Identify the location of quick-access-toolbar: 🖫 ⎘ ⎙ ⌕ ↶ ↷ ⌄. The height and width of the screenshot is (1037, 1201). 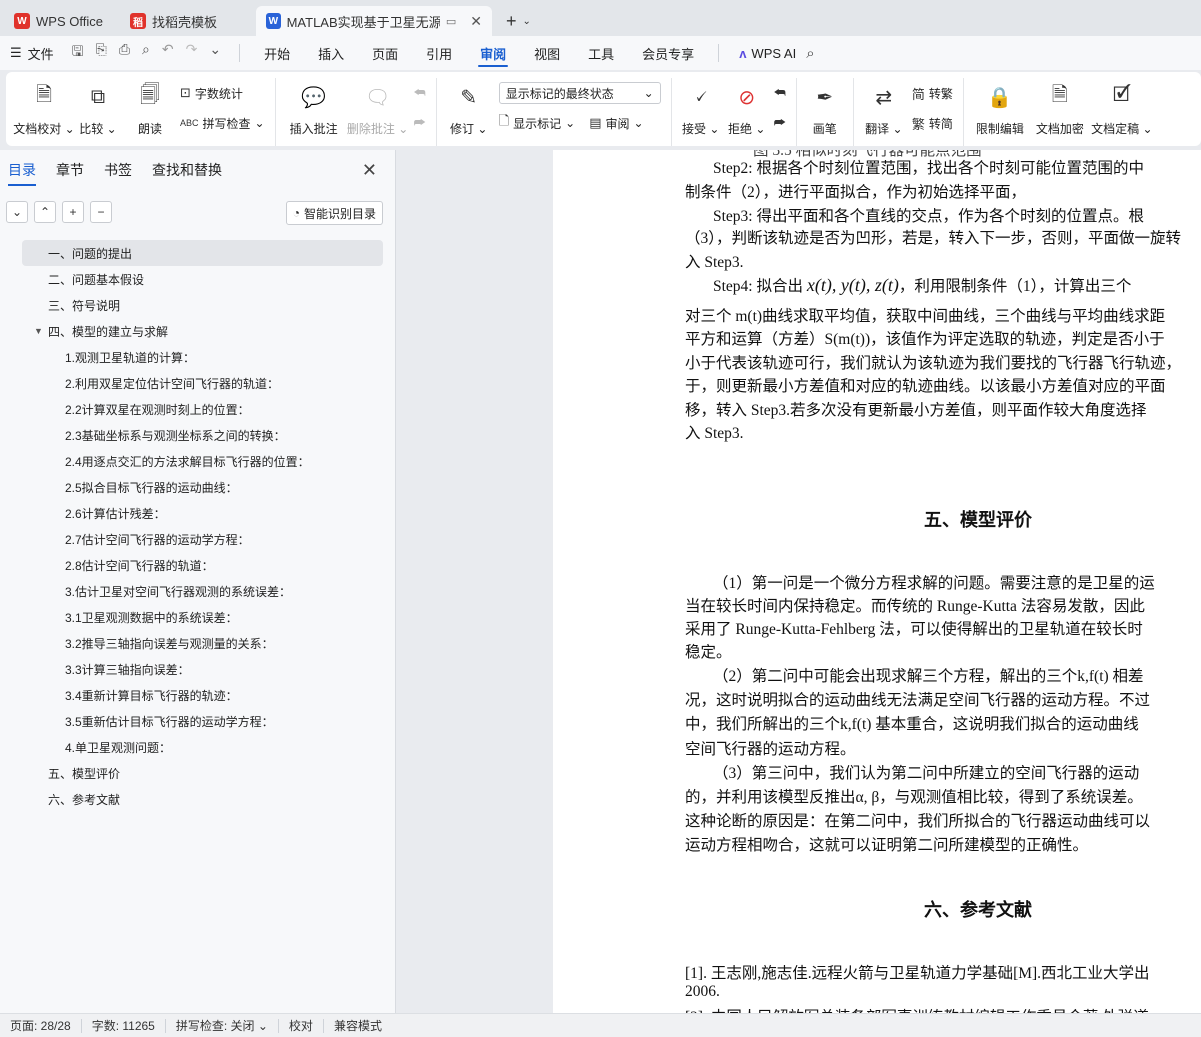
(146, 53).